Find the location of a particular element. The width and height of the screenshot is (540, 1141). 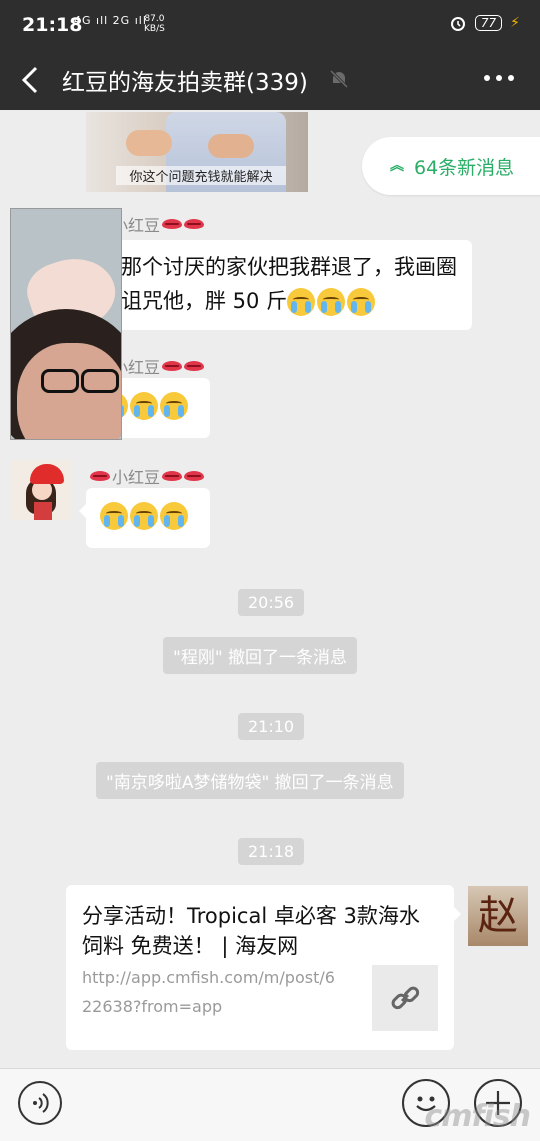

sender-name: 小红豆 is located at coordinates (147, 476).